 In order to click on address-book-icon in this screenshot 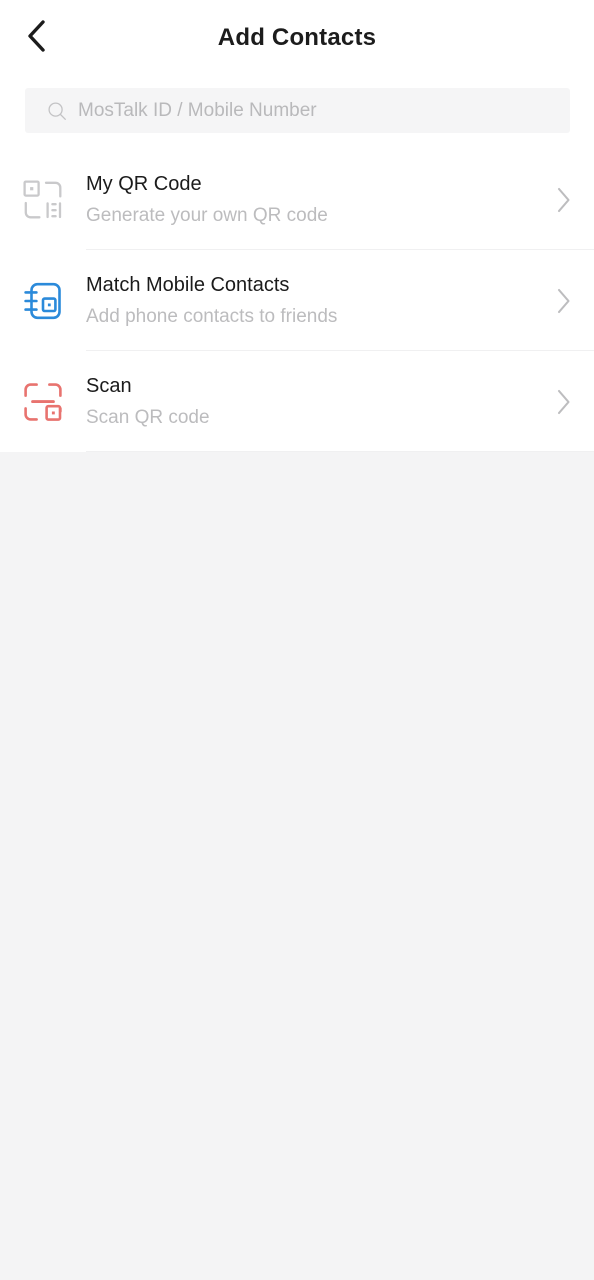, I will do `click(43, 301)`.